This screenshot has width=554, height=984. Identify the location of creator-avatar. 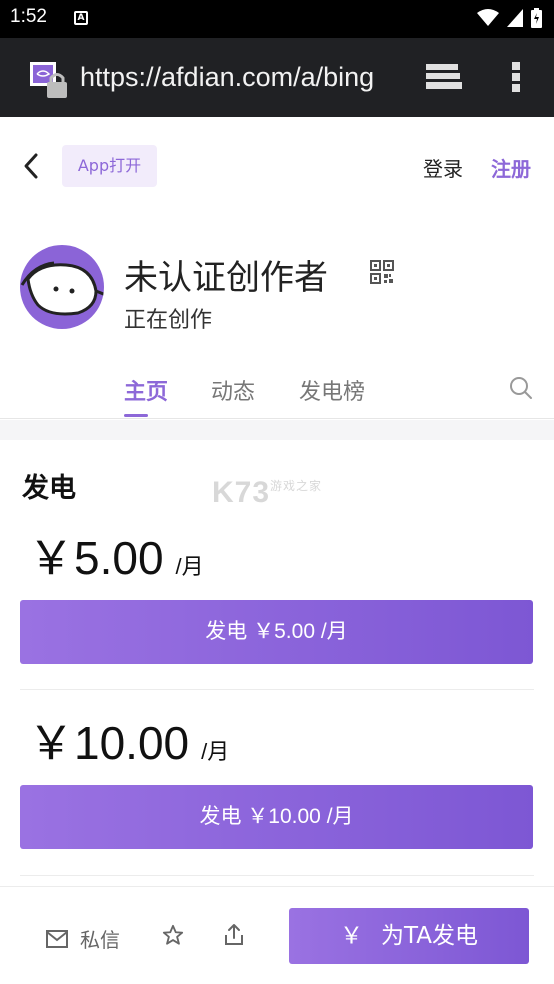
(62, 287).